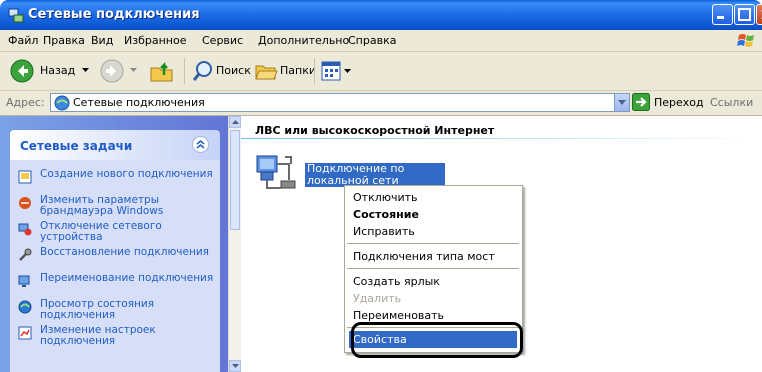  I want to click on status-icon, so click(25, 307).